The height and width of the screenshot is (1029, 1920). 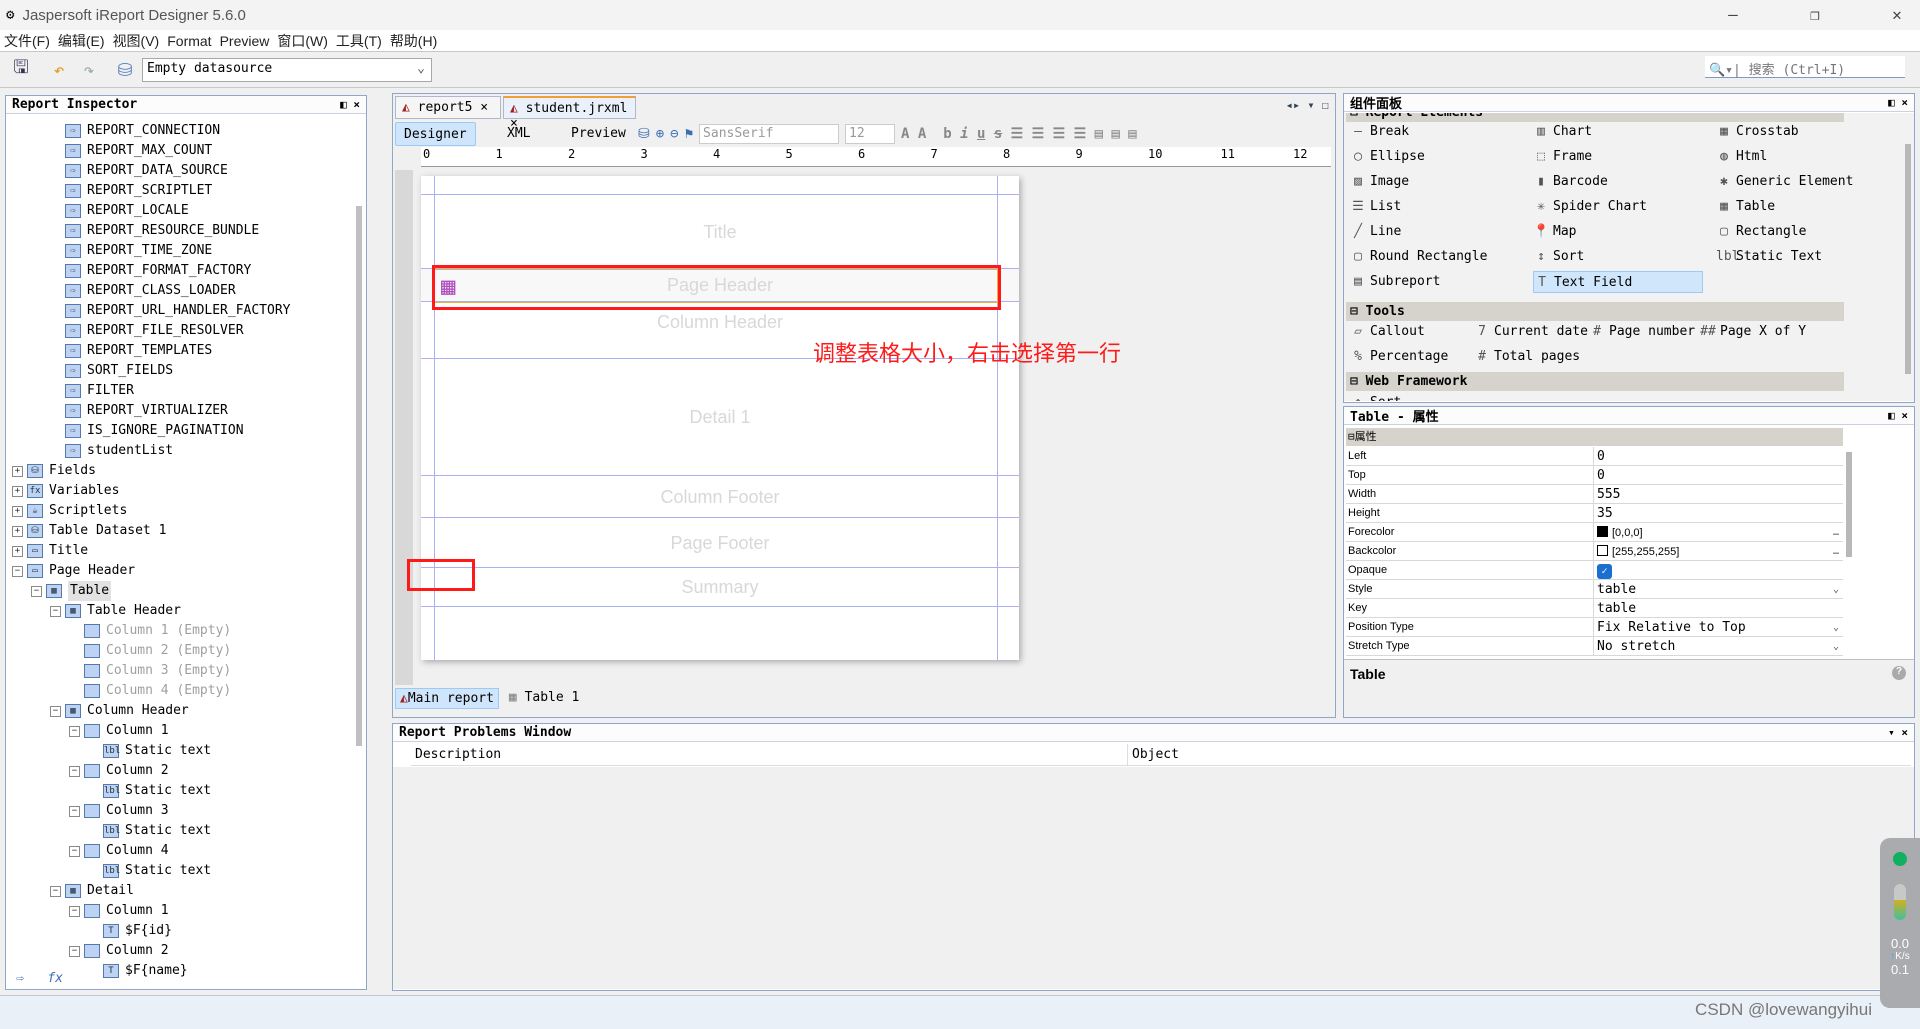 What do you see at coordinates (138, 191) in the screenshot?
I see `tree-item: ⇨ REPORT_SCRIPTLET` at bounding box center [138, 191].